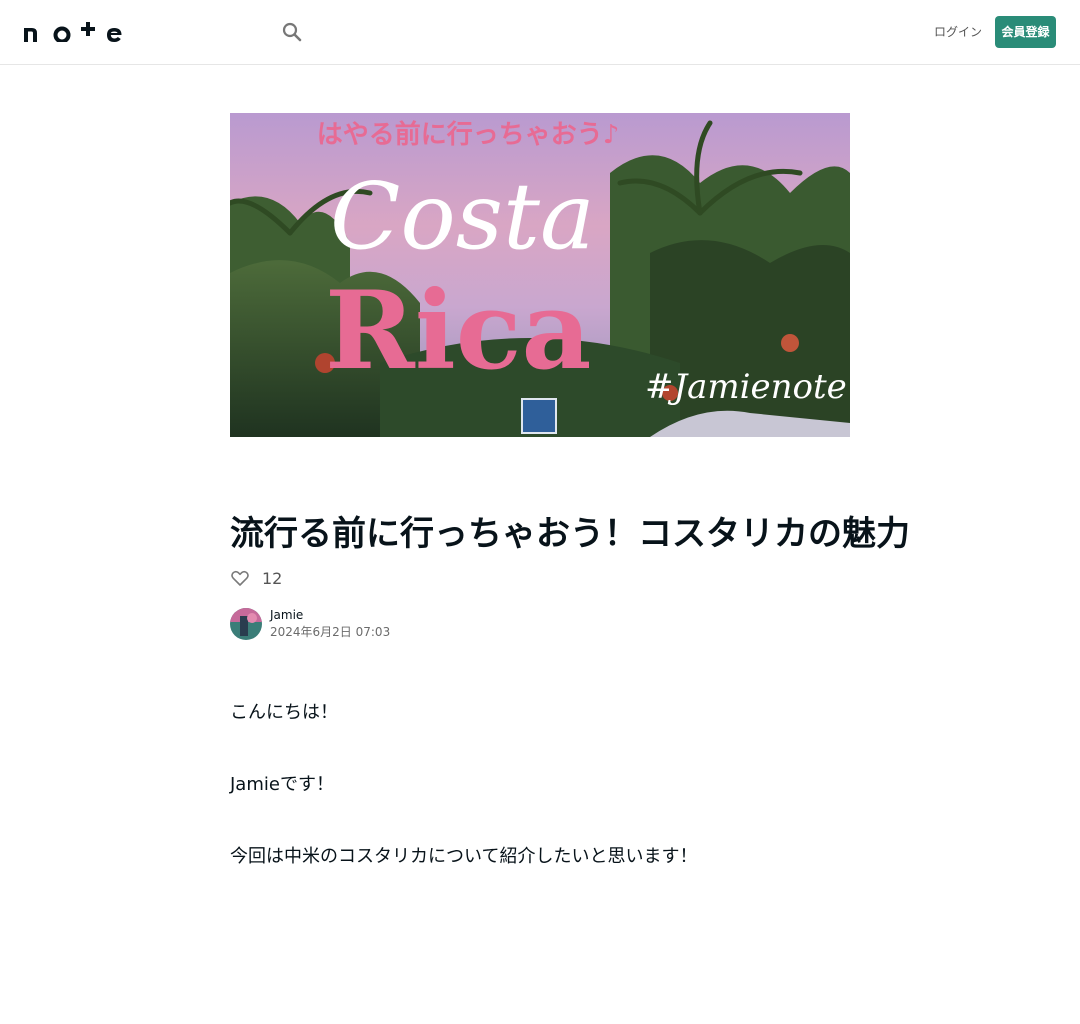 The width and height of the screenshot is (1080, 1024). I want to click on site-header: ログイン 会員登録, so click(540, 32).